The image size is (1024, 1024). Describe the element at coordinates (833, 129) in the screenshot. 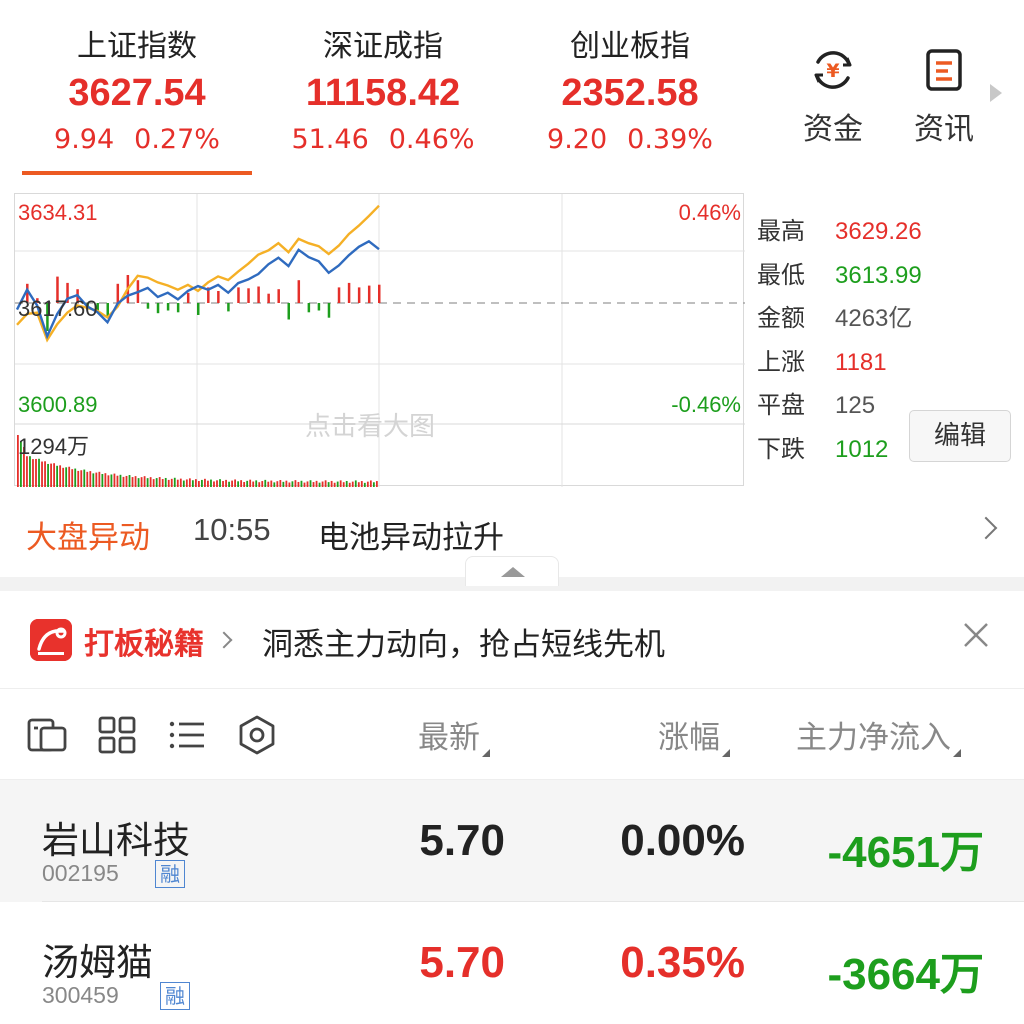

I see `fund-label: 资金` at that location.